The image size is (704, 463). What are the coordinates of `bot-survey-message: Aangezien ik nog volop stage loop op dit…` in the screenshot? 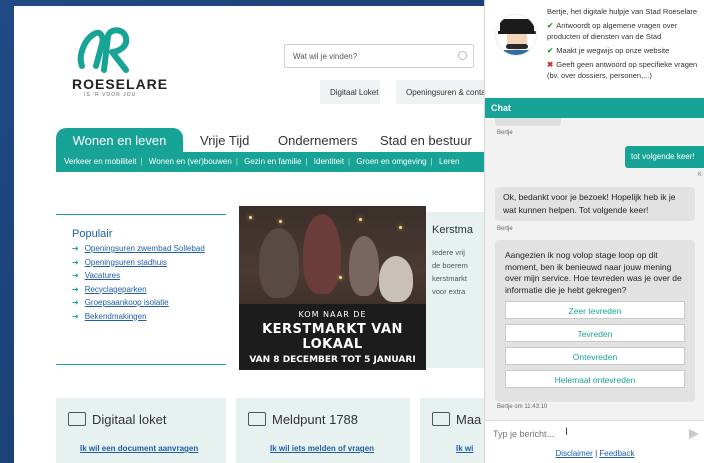 It's located at (595, 321).